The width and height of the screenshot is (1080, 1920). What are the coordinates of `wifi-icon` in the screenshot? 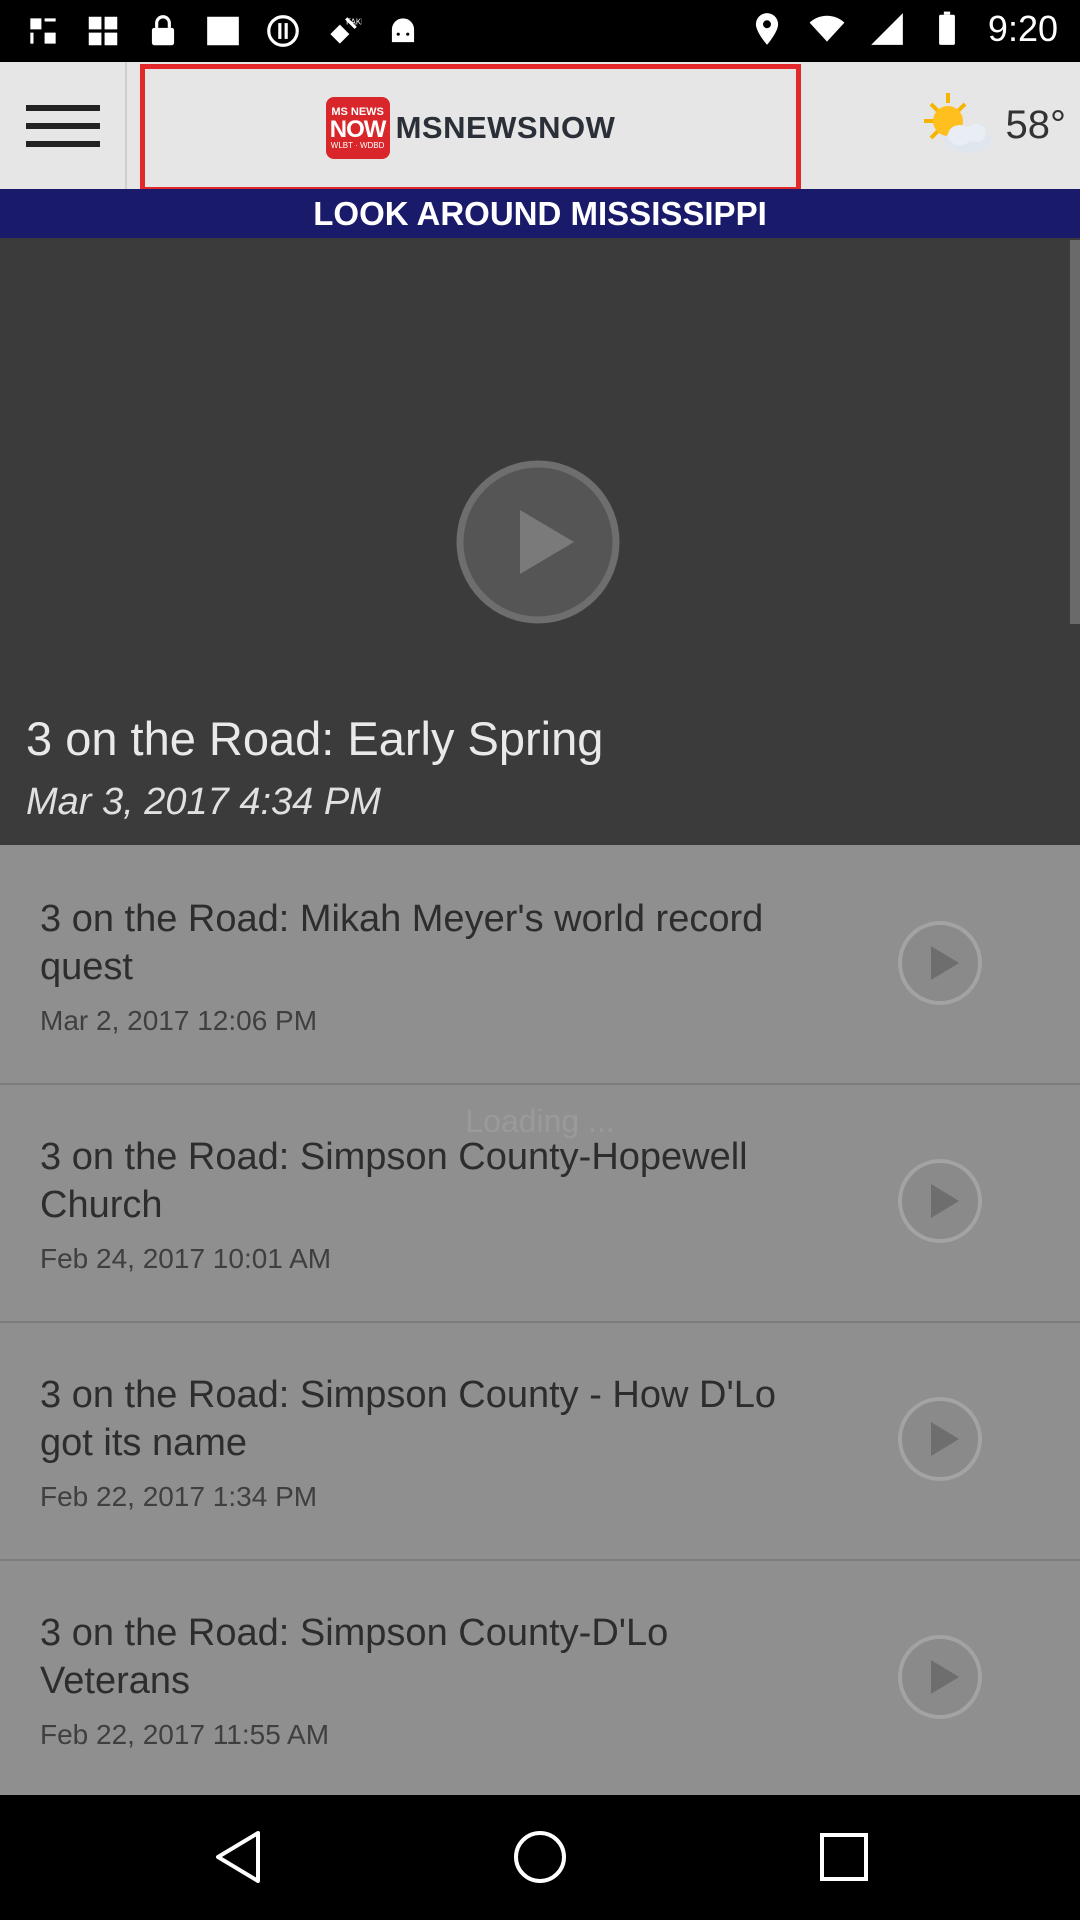 It's located at (827, 29).